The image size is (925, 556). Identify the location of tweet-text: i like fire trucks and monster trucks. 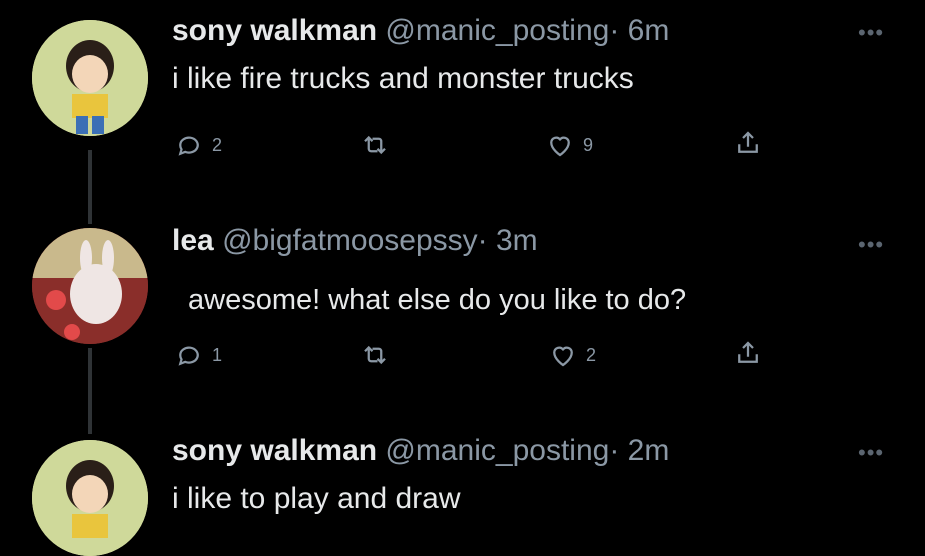
(403, 78).